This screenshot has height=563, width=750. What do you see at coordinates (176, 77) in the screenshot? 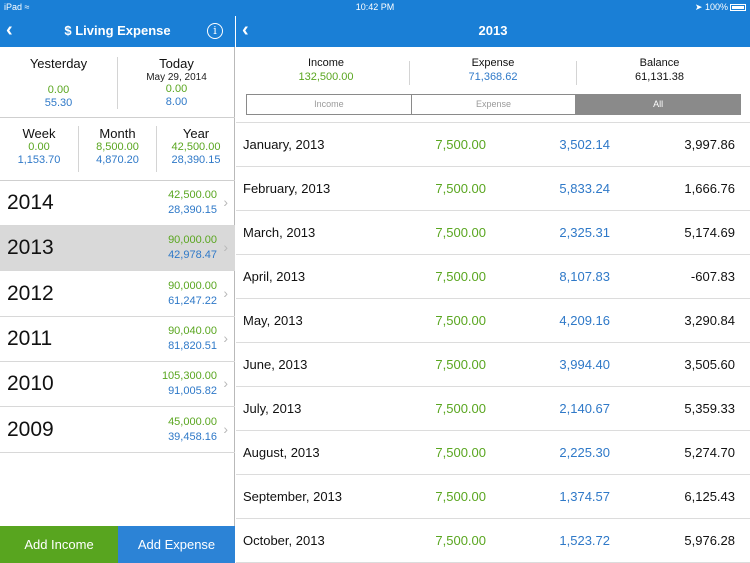
I see `today-date: May 29, 2014` at bounding box center [176, 77].